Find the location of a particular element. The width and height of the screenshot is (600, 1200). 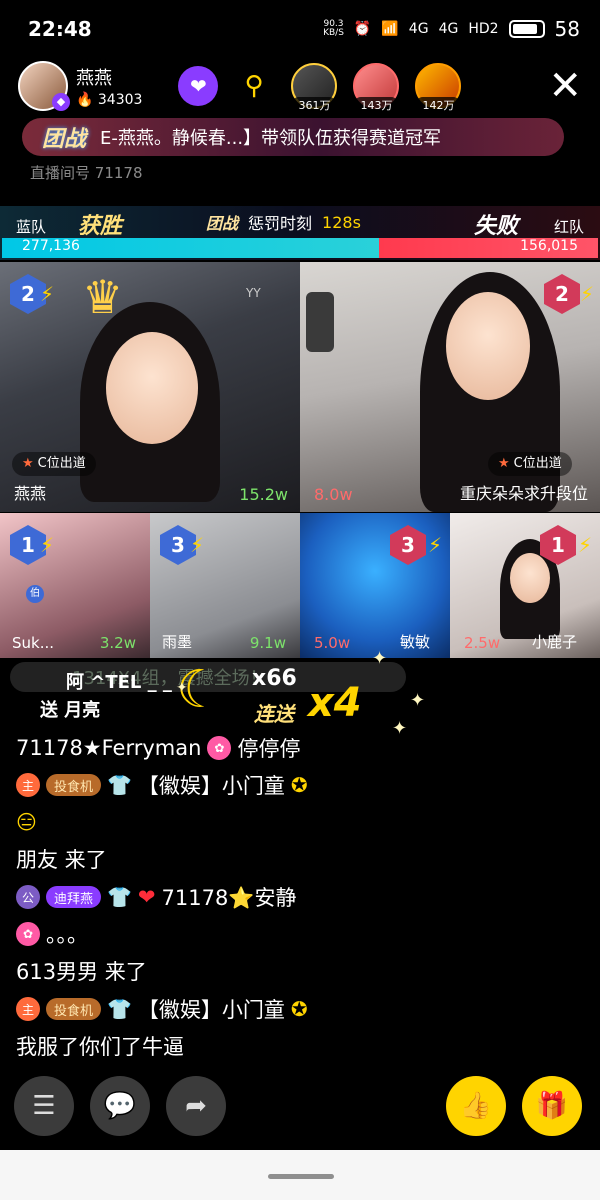

bottom-action-bar: ☰ 💬 ➦ 👍 🎁 is located at coordinates (300, 1108).